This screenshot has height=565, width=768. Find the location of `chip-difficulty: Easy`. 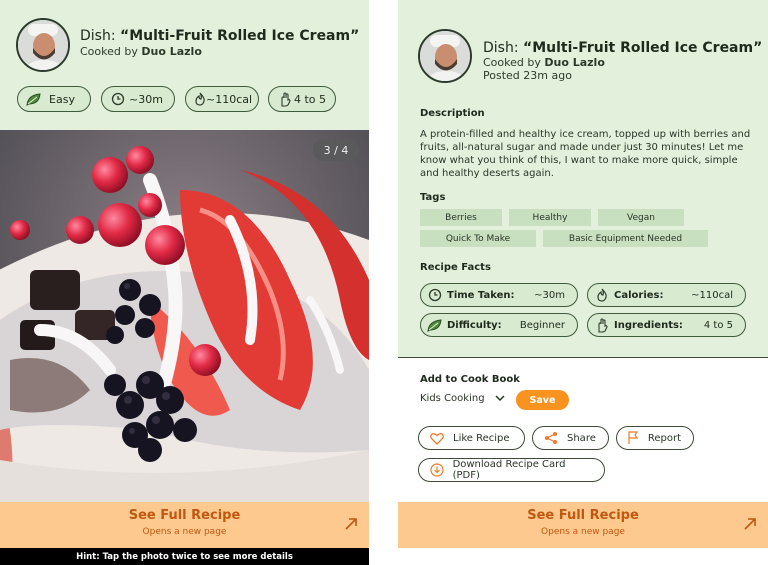

chip-difficulty: Easy is located at coordinates (54, 99).